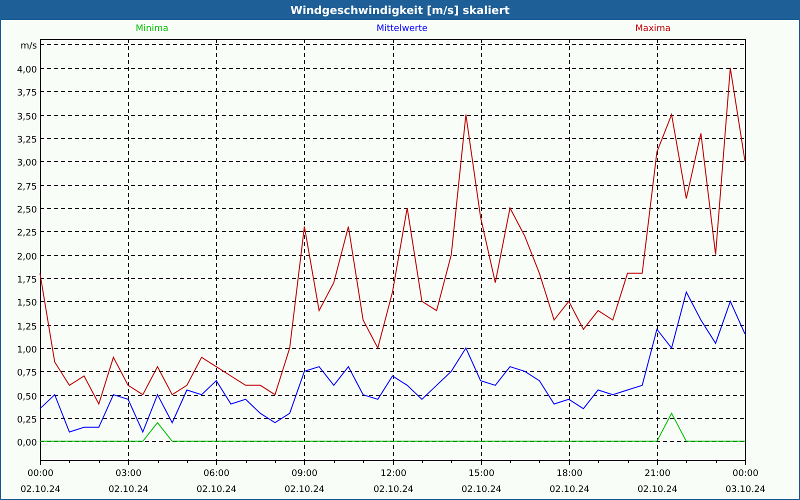  What do you see at coordinates (26, 93) in the screenshot?
I see `axis-label: 3,75` at bounding box center [26, 93].